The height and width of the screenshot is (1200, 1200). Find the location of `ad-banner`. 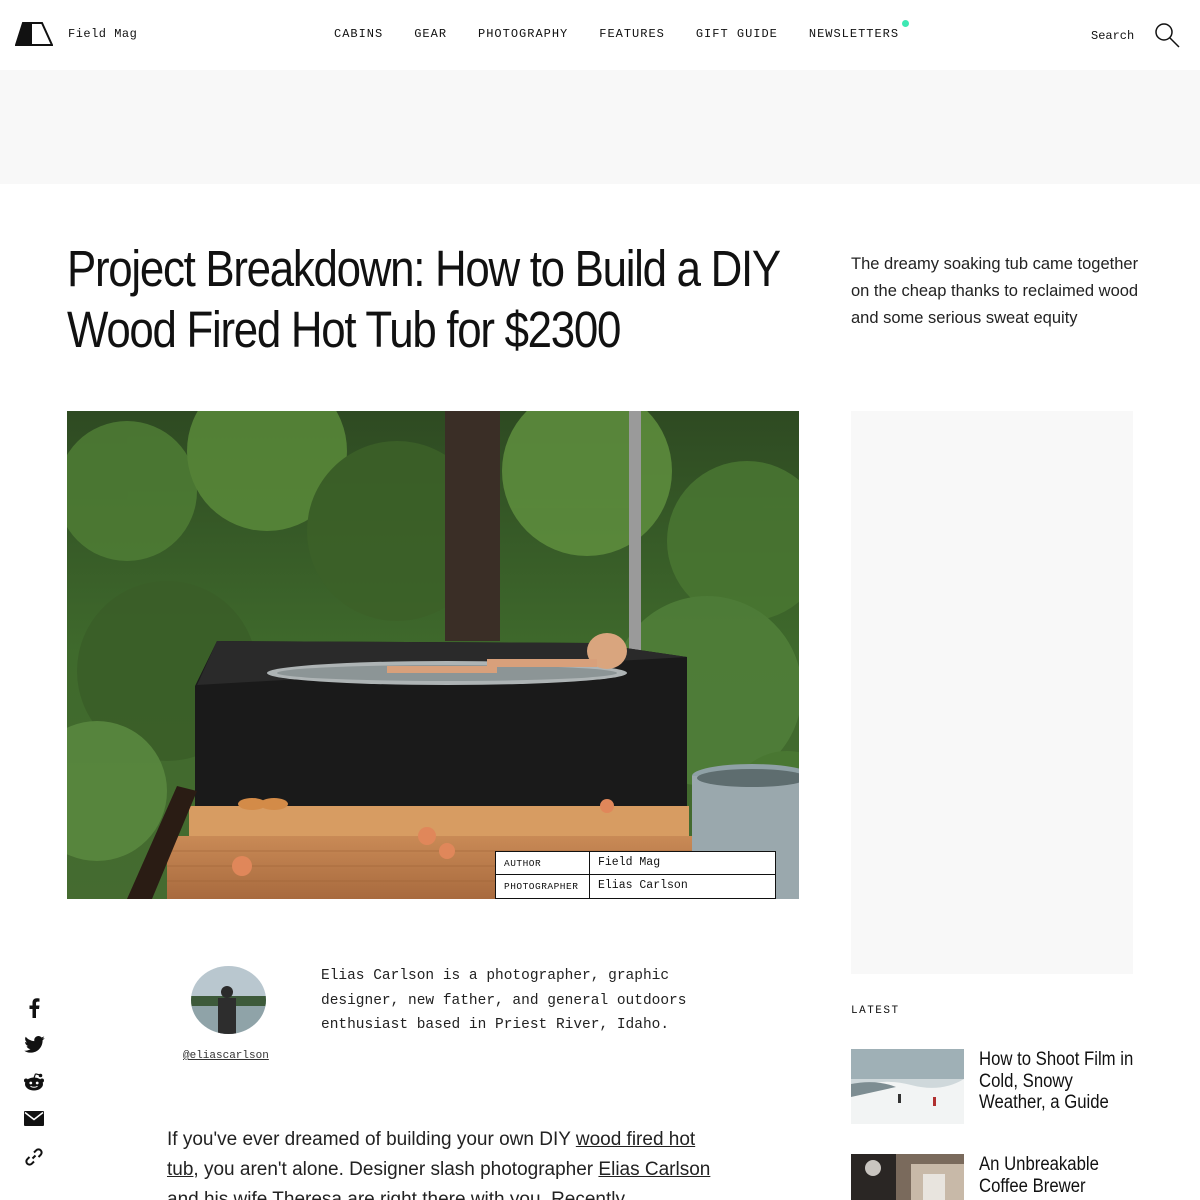

ad-banner is located at coordinates (600, 127).